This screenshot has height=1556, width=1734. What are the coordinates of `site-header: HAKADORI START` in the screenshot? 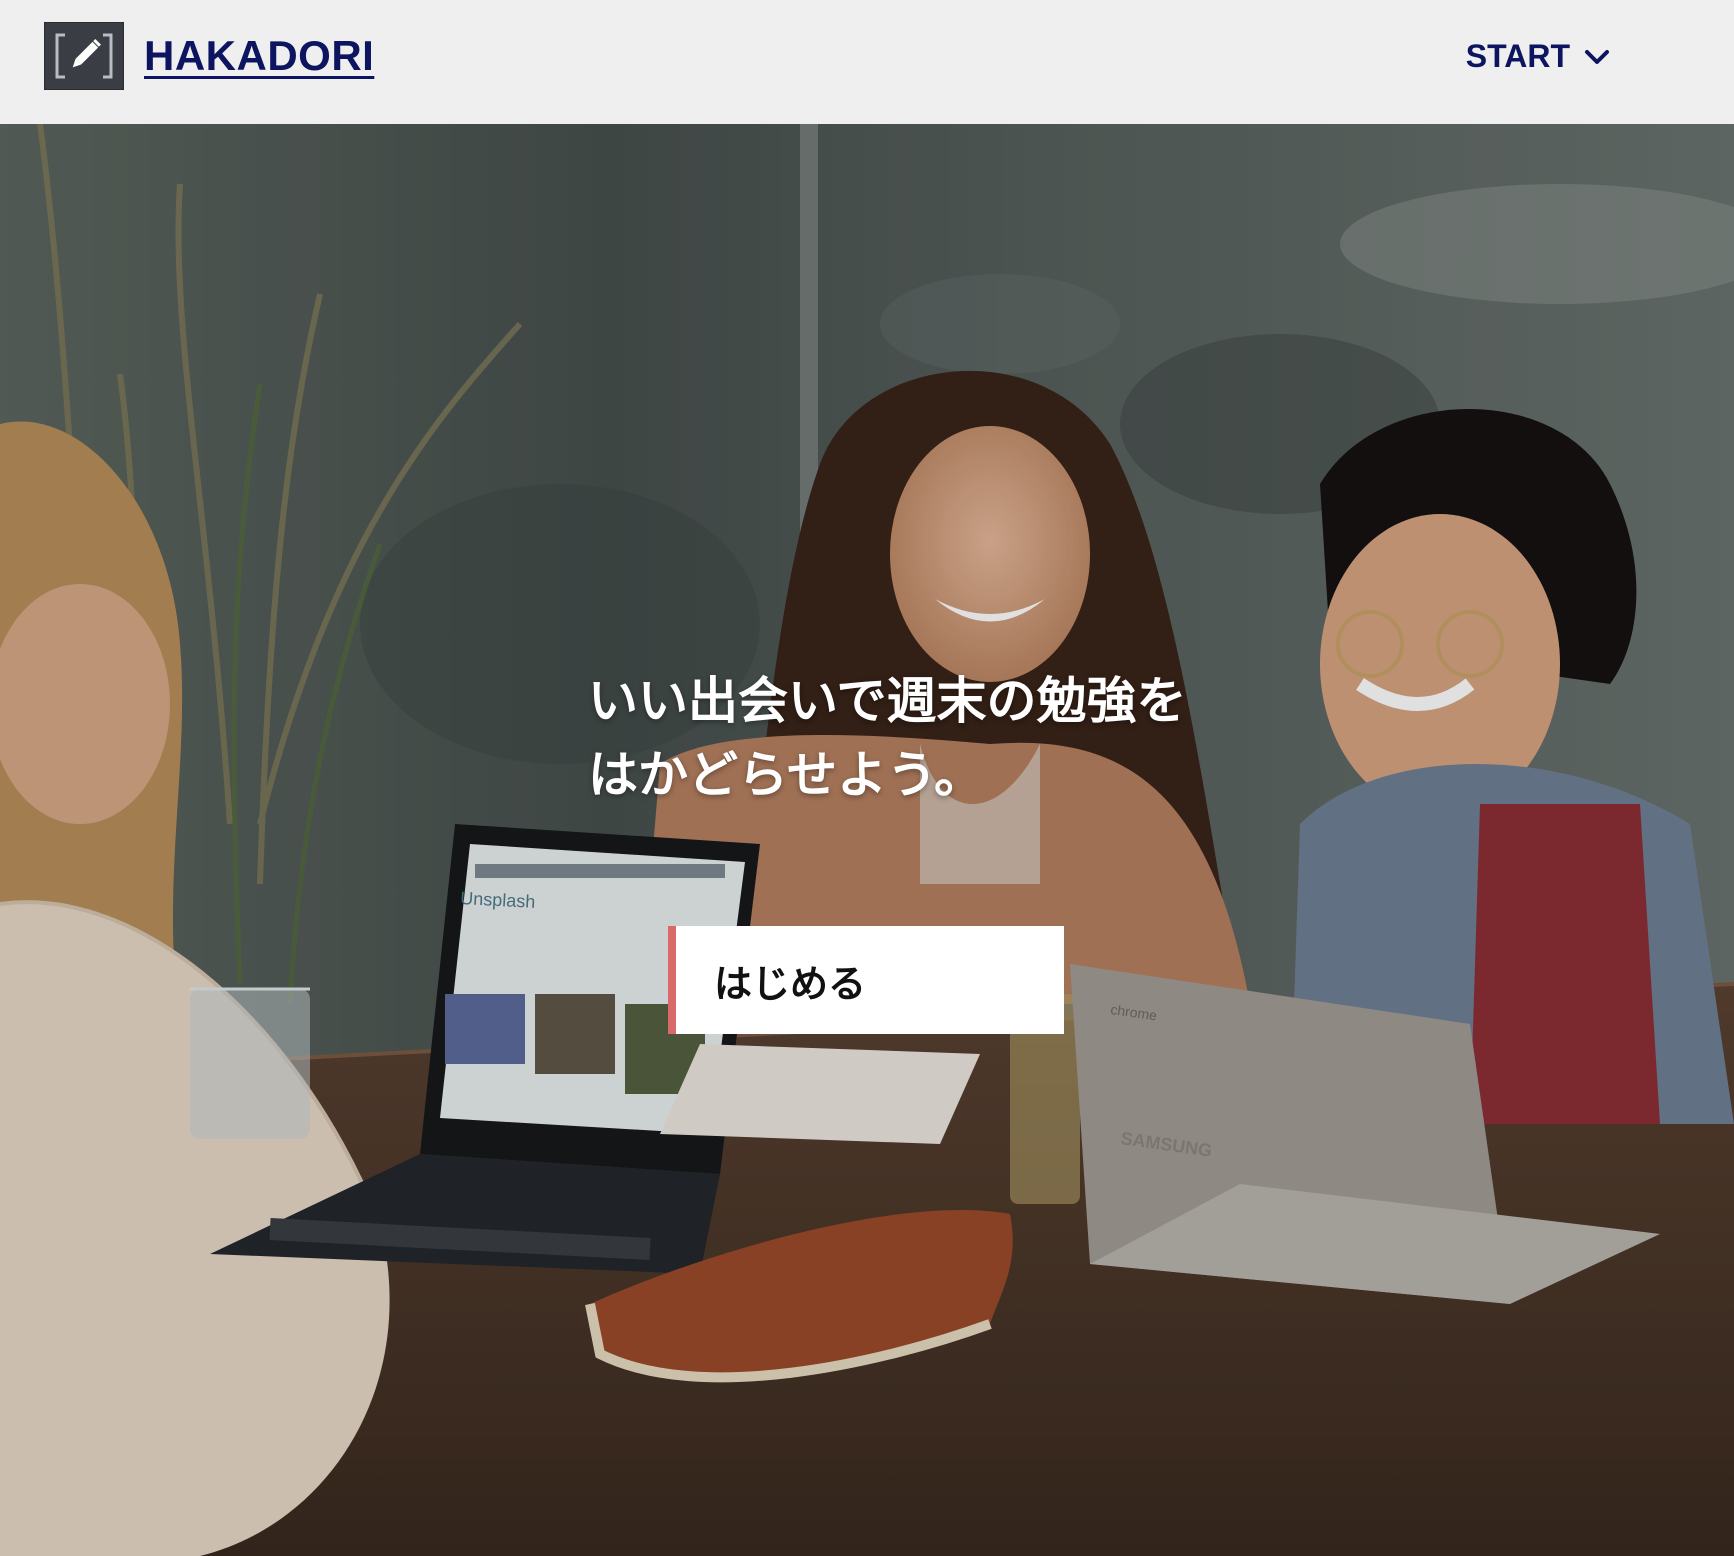 It's located at (867, 62).